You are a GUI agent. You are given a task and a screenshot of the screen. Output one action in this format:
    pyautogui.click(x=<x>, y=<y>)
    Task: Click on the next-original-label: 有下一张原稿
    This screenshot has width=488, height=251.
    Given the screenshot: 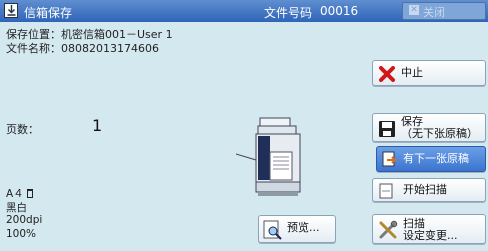 What is the action you would take?
    pyautogui.click(x=436, y=158)
    